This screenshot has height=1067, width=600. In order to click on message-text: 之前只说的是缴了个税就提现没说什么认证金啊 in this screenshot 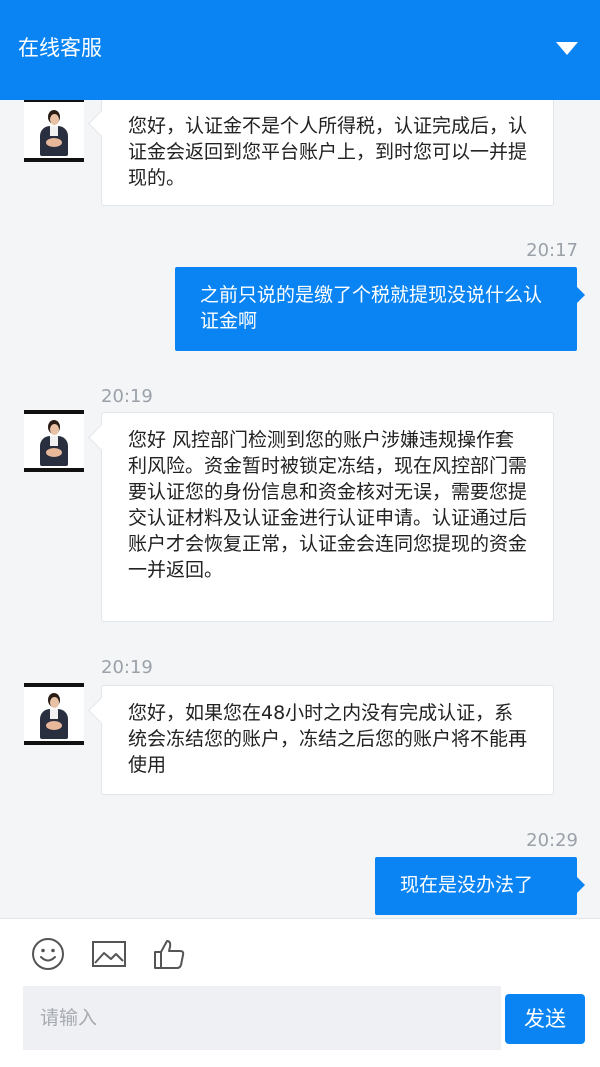, I will do `click(371, 308)`.